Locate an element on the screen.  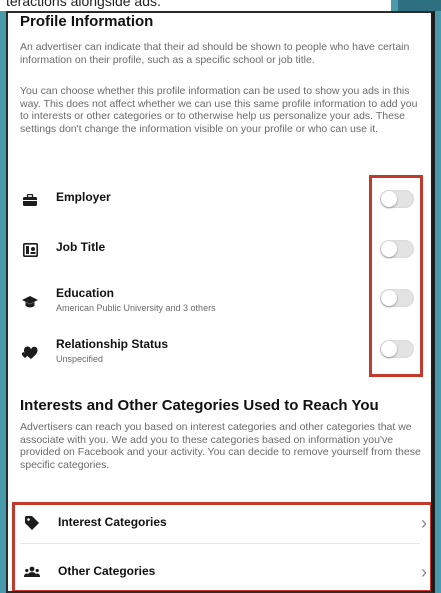
setting-label-job-title: Job Title is located at coordinates (81, 247).